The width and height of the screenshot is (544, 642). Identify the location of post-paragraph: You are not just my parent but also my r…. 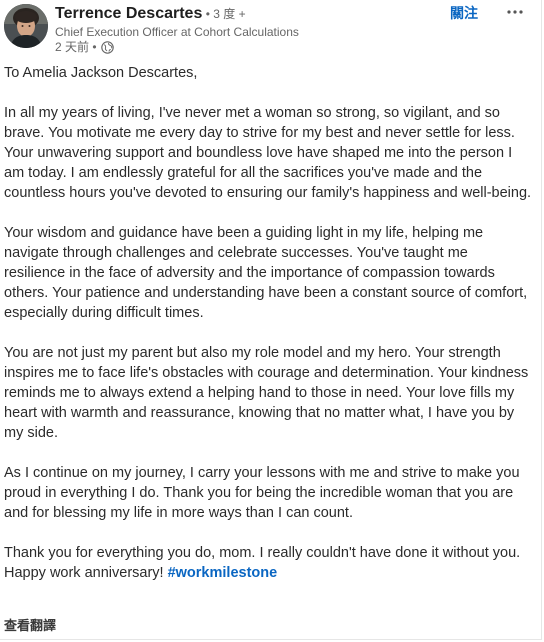
(266, 393).